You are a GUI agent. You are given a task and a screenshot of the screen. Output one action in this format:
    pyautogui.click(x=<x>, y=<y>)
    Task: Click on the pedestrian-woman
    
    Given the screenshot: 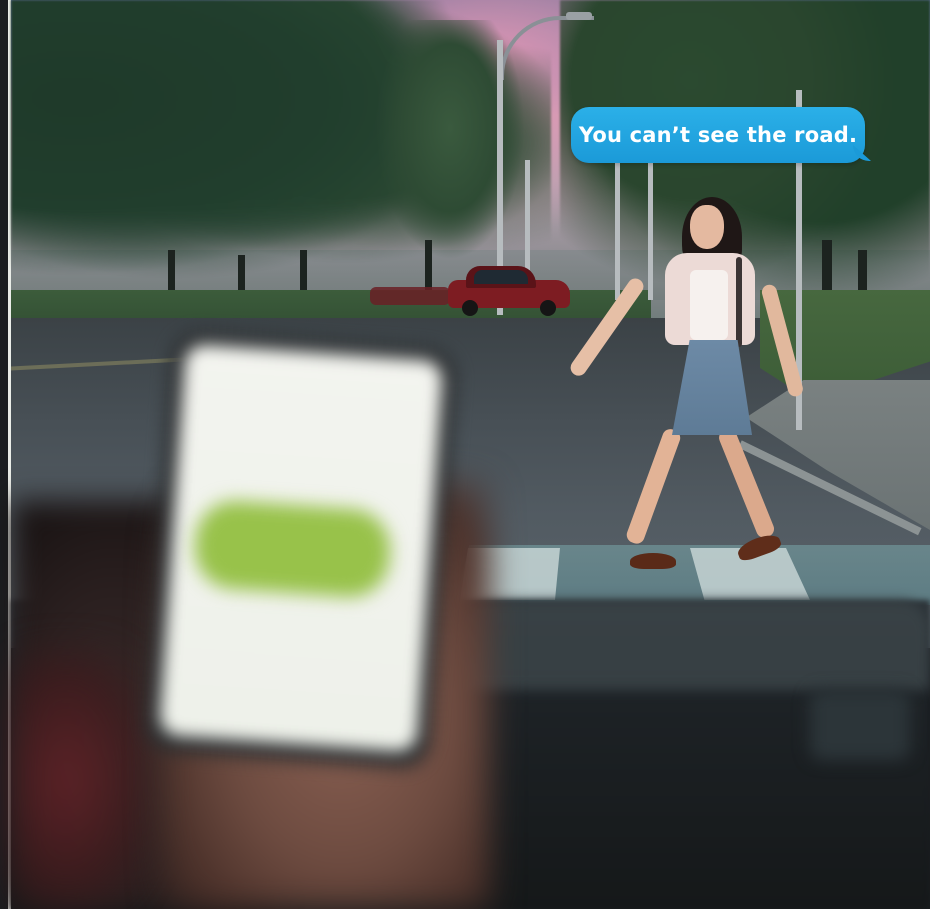 What is the action you would take?
    pyautogui.click(x=686, y=385)
    